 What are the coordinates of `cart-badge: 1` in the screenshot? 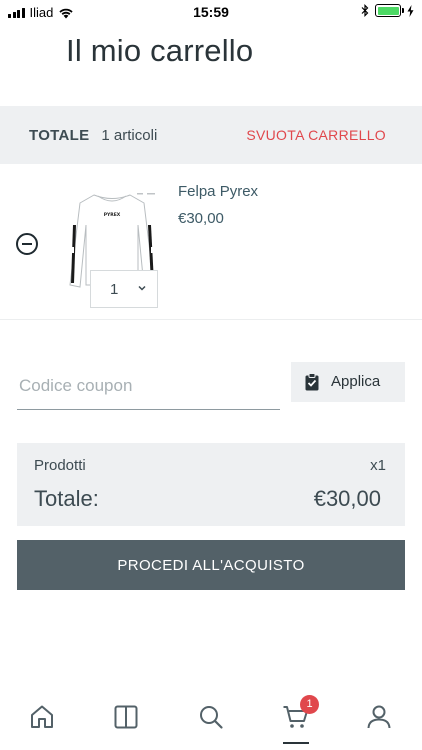 It's located at (309, 704).